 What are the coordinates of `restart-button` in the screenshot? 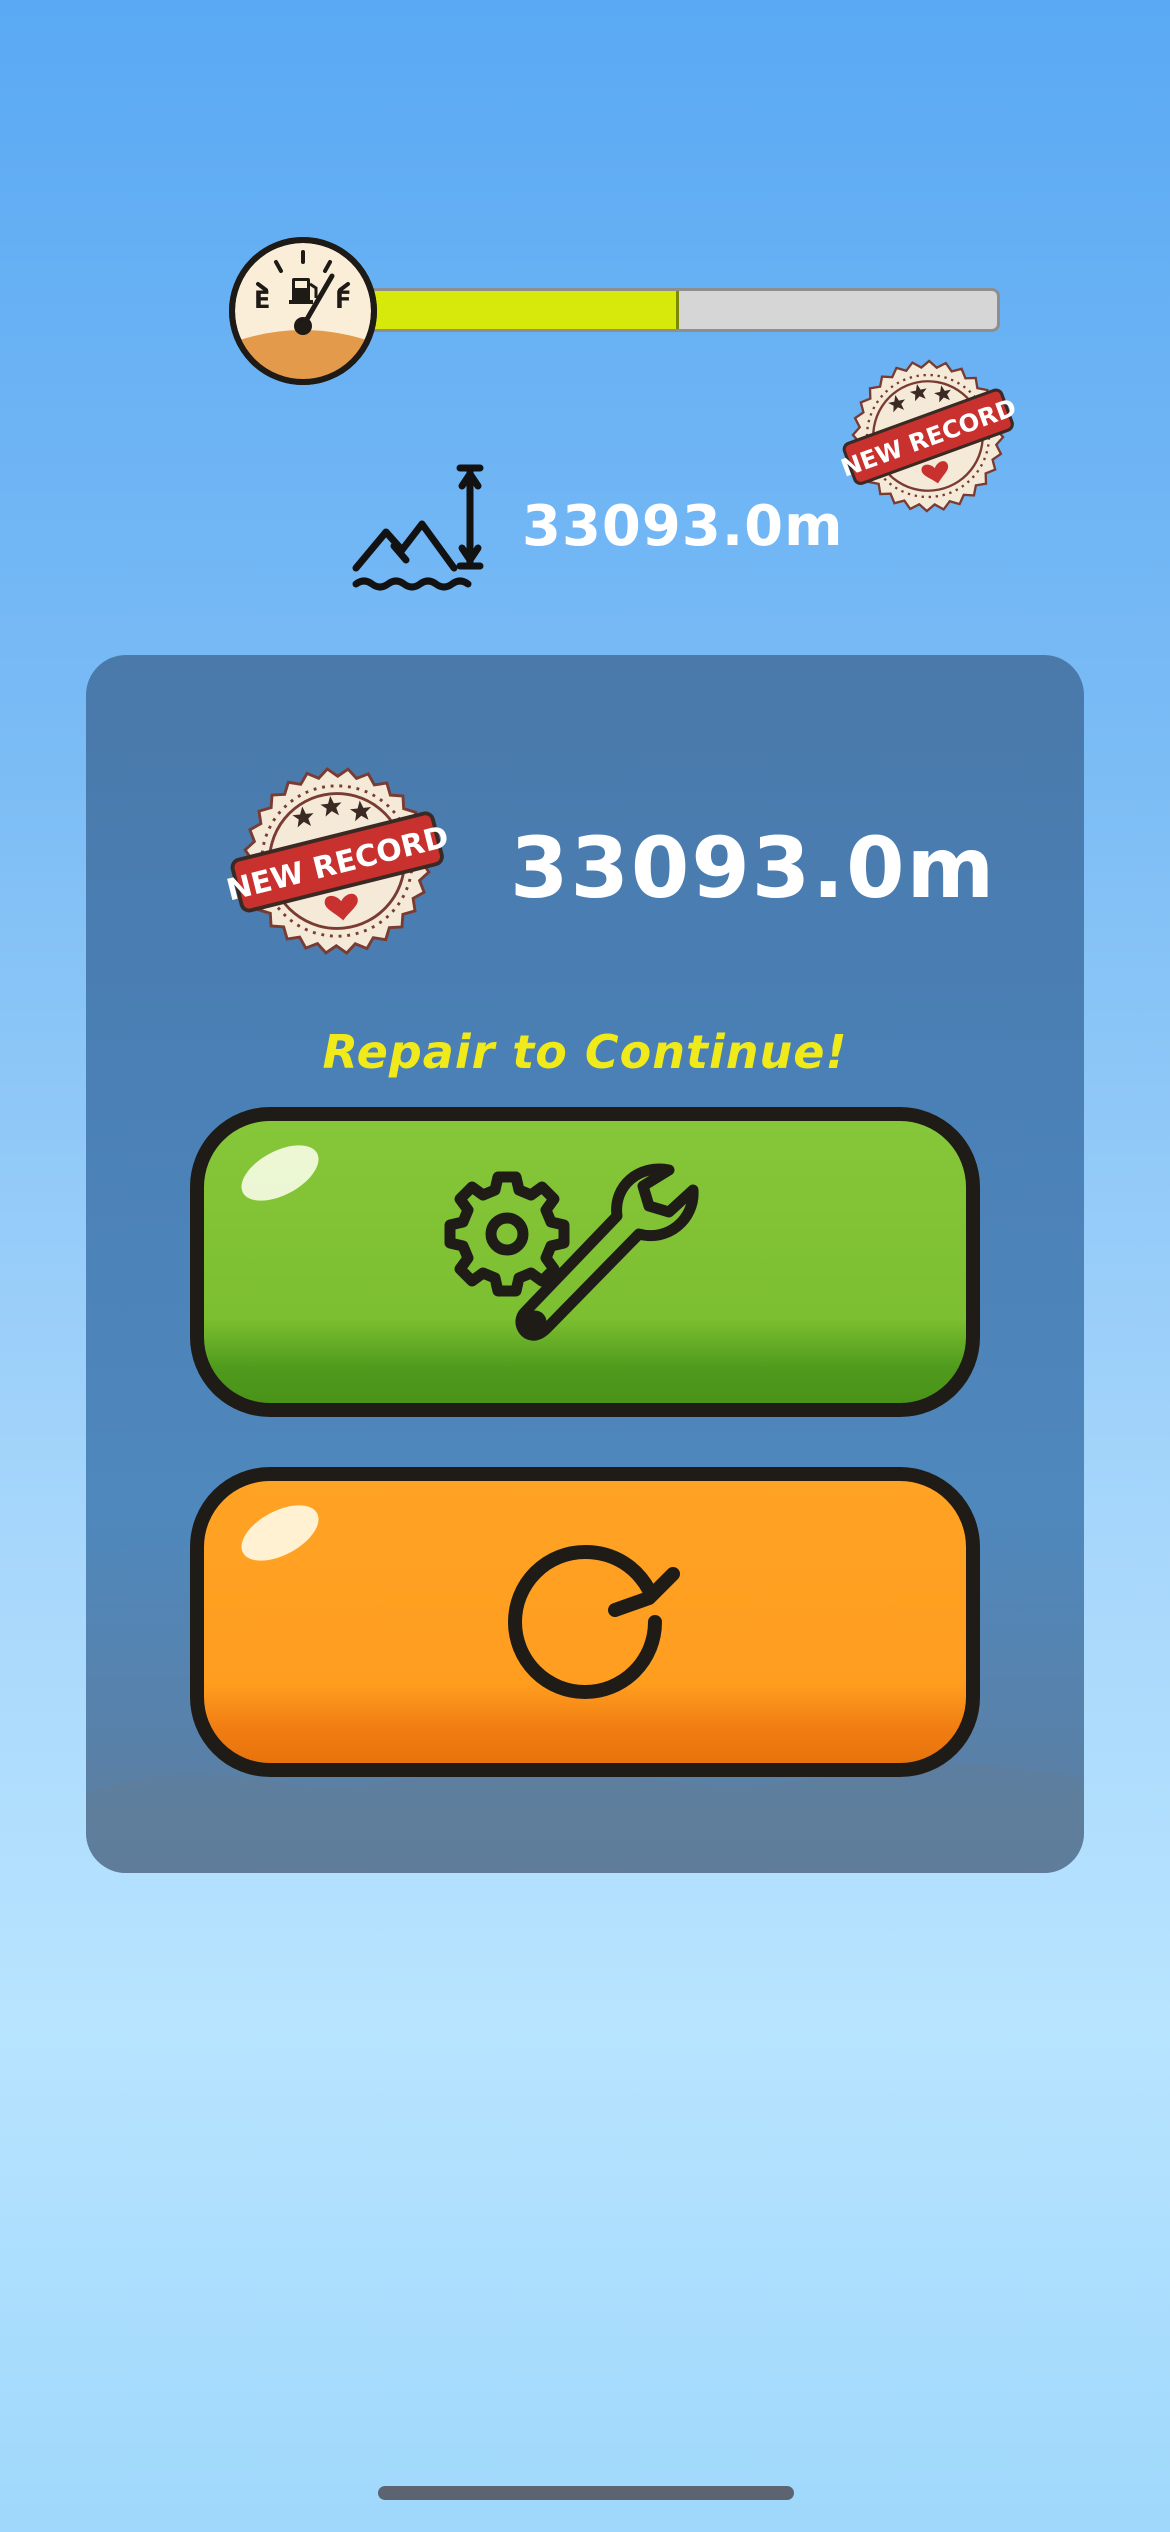 It's located at (585, 1622).